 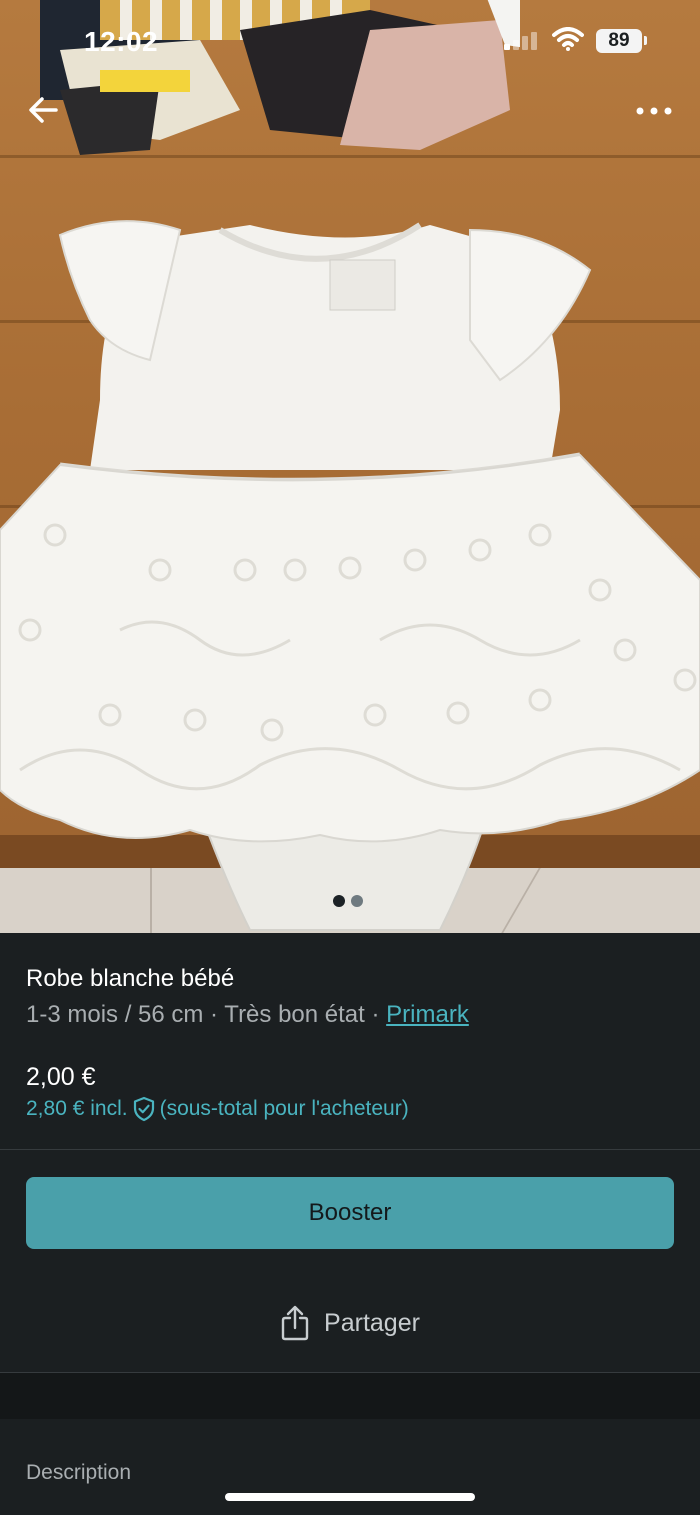 What do you see at coordinates (568, 39) in the screenshot?
I see `wifi-icon` at bounding box center [568, 39].